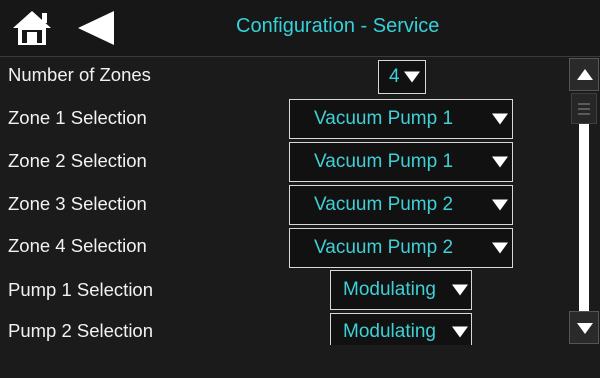 This screenshot has width=600, height=378. Describe the element at coordinates (402, 77) in the screenshot. I see `number-of-zones-dropdown: 4` at that location.